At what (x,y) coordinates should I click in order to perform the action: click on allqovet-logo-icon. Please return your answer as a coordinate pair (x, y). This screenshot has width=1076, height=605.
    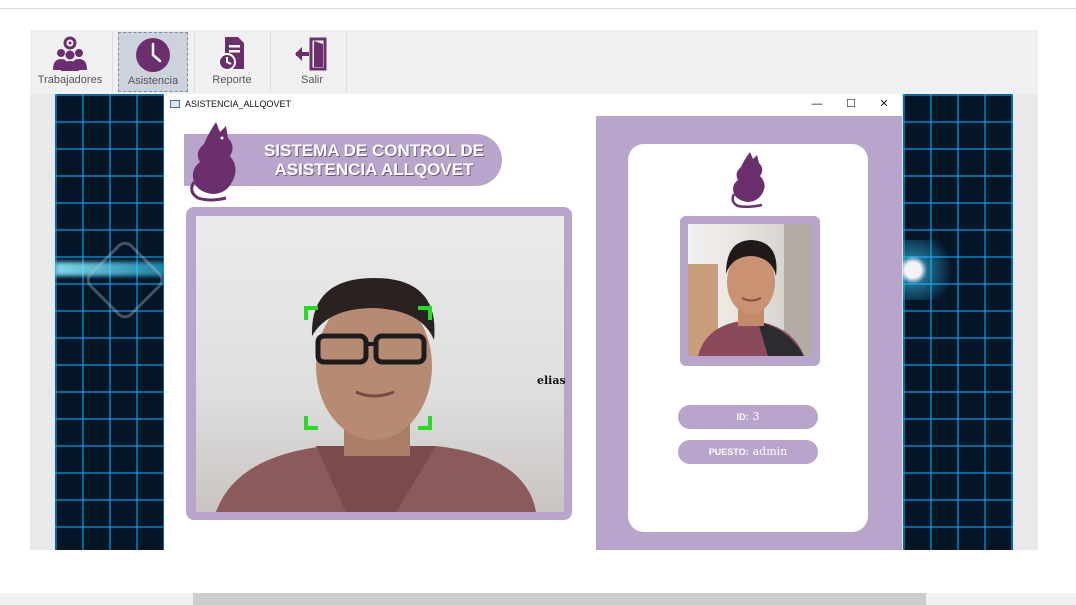
    Looking at the image, I should click on (213, 162).